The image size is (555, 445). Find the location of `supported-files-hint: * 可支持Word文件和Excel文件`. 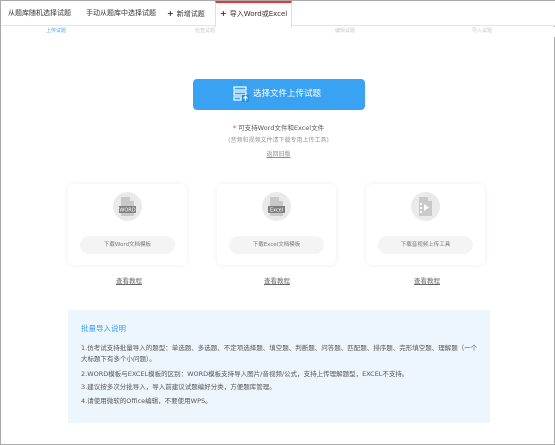

supported-files-hint: * 可支持Word文件和Excel文件 is located at coordinates (278, 127).